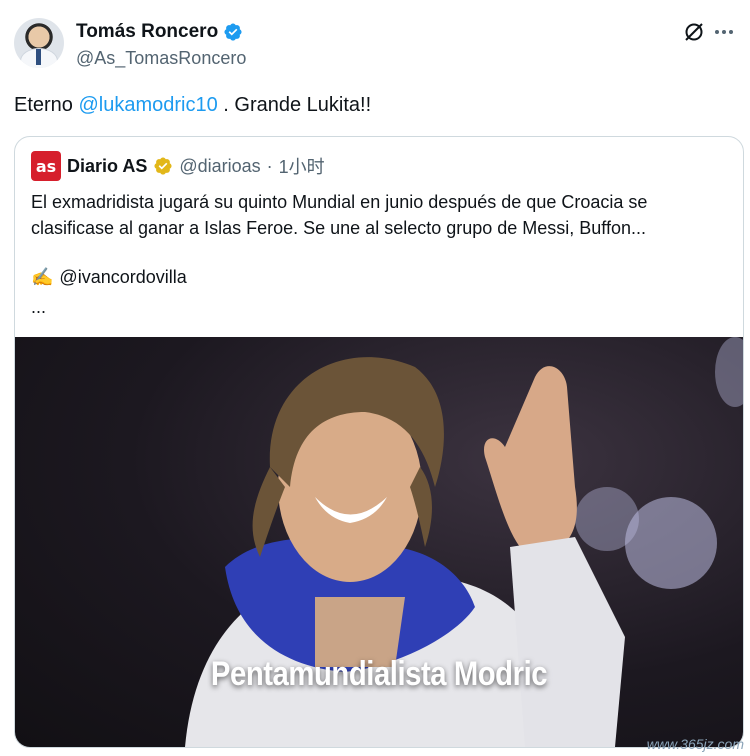 The image size is (750, 756). Describe the element at coordinates (219, 166) in the screenshot. I see `quoted-handle: @diarioas` at that location.